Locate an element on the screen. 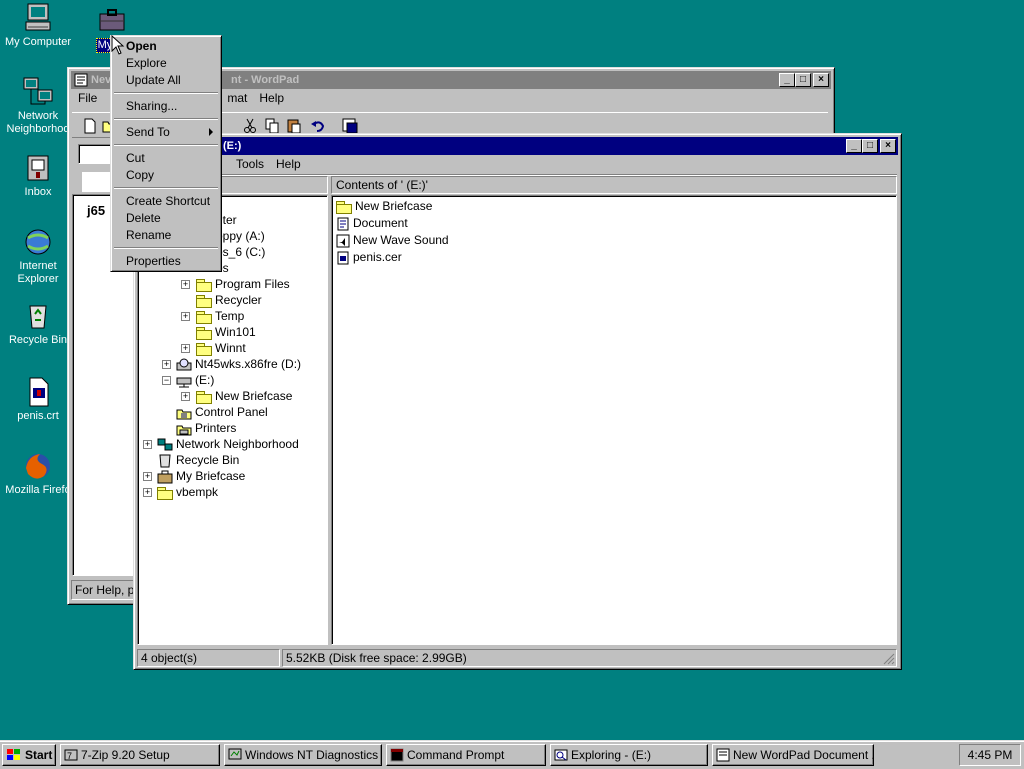 The image size is (1024, 769). desktop-icon-inbox: Inbox is located at coordinates (38, 175).